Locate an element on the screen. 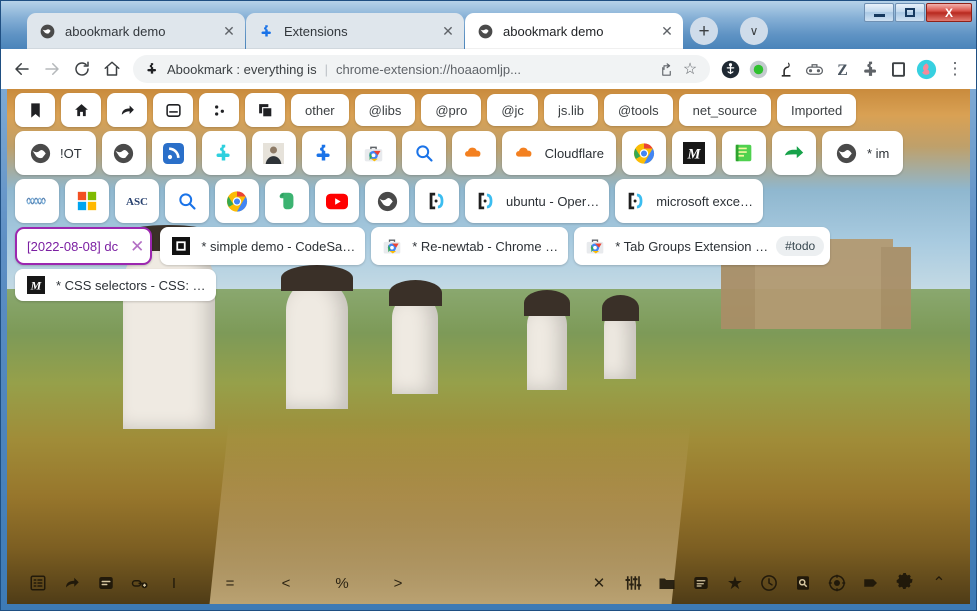  bookmark-iot: !OT is located at coordinates (55, 153).